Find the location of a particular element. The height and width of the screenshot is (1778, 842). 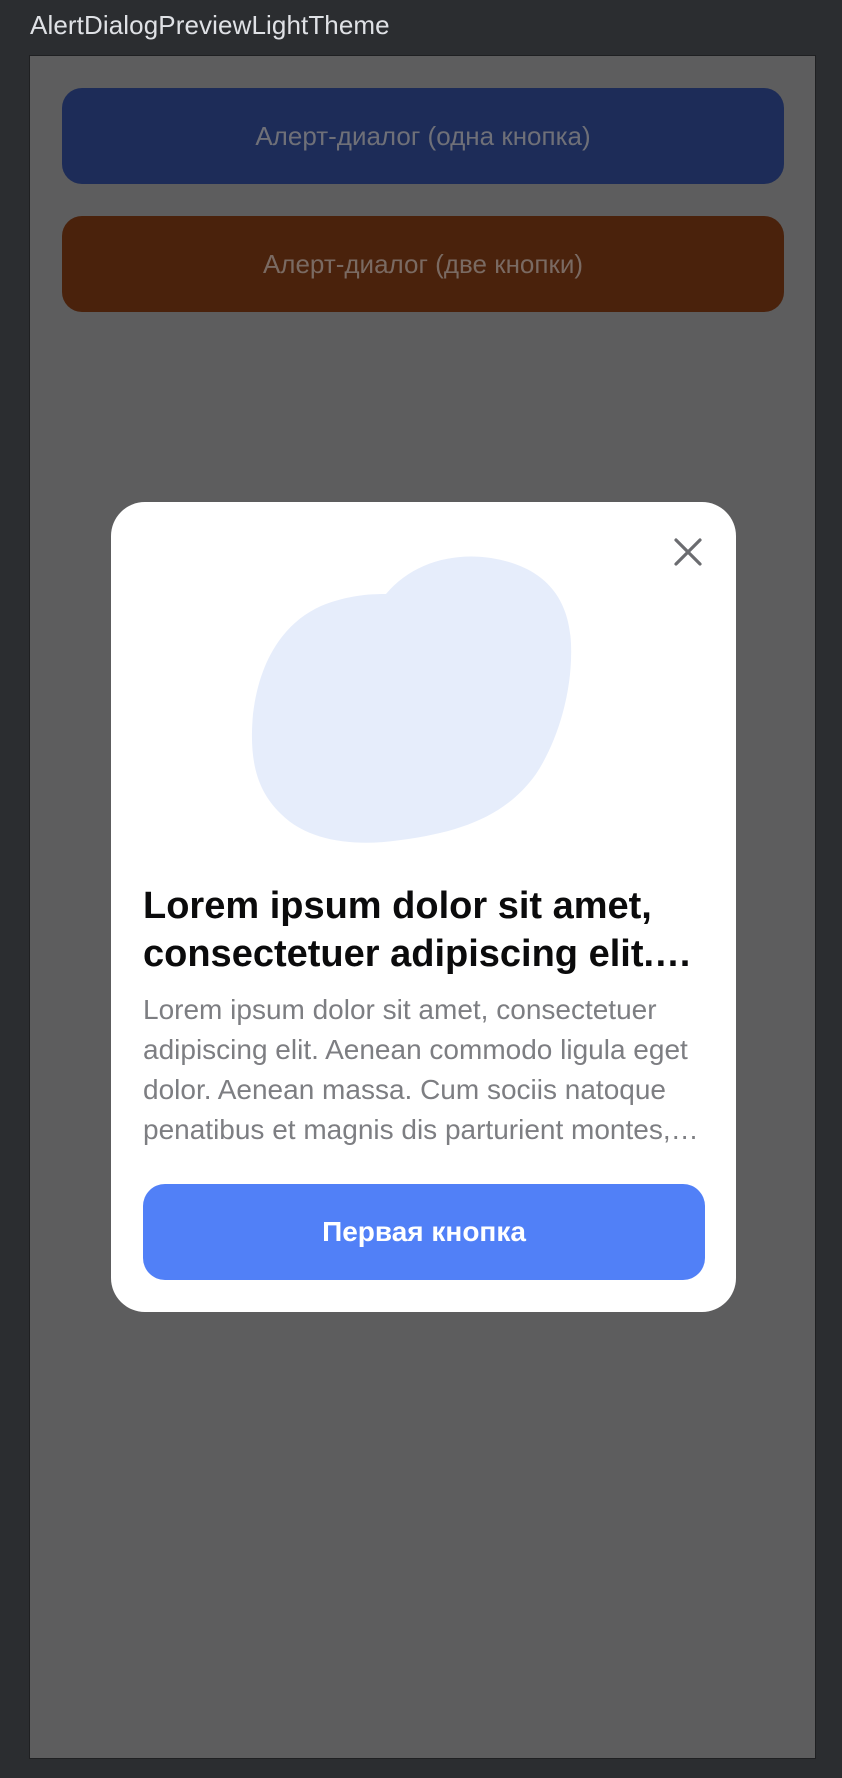

alert-two-buttons-button: Алерт-диалог (две кнопки) is located at coordinates (423, 264).